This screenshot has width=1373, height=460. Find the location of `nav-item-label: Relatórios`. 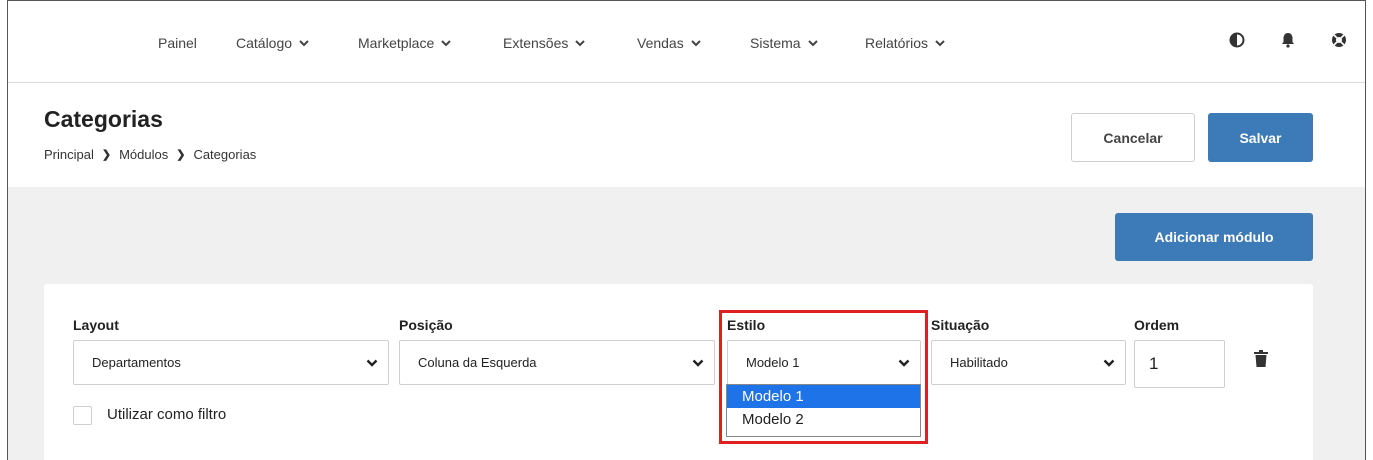

nav-item-label: Relatórios is located at coordinates (897, 43).